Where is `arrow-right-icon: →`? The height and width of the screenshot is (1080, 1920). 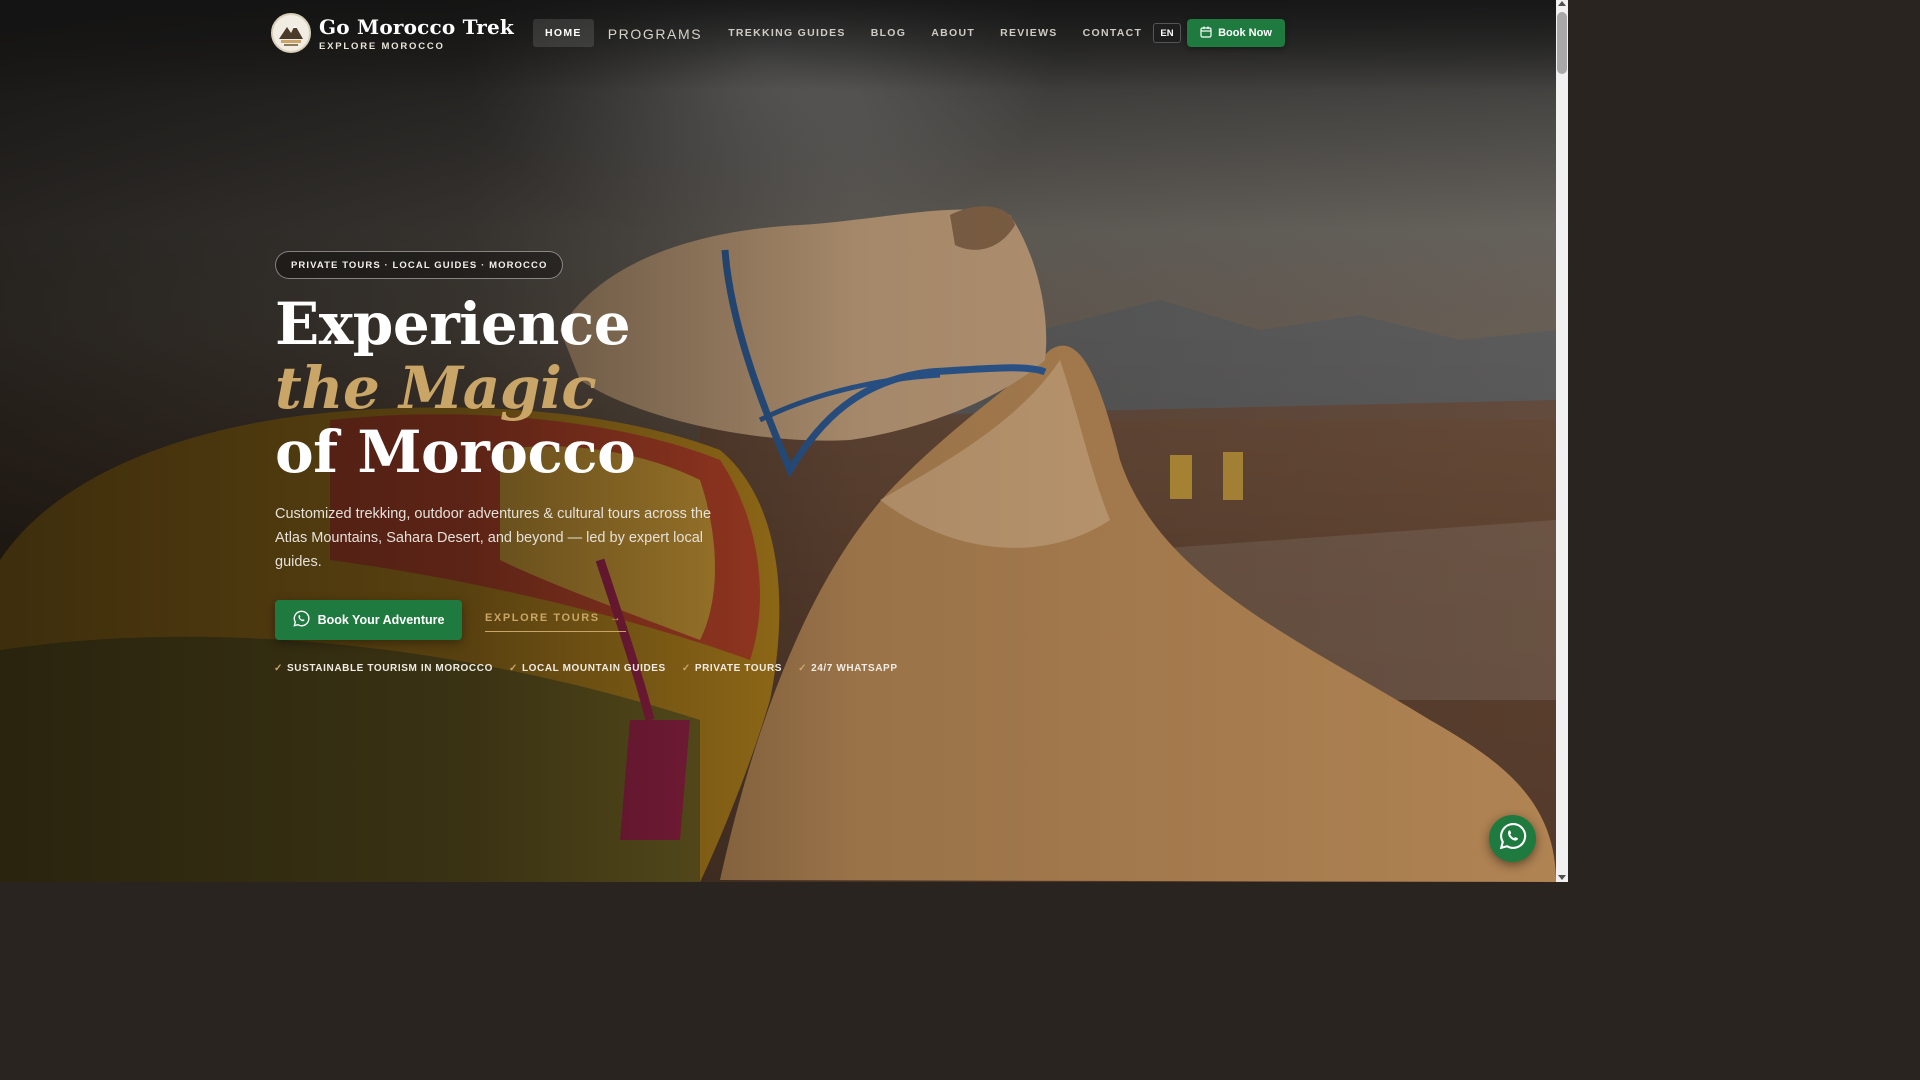
arrow-right-icon: → is located at coordinates (616, 618).